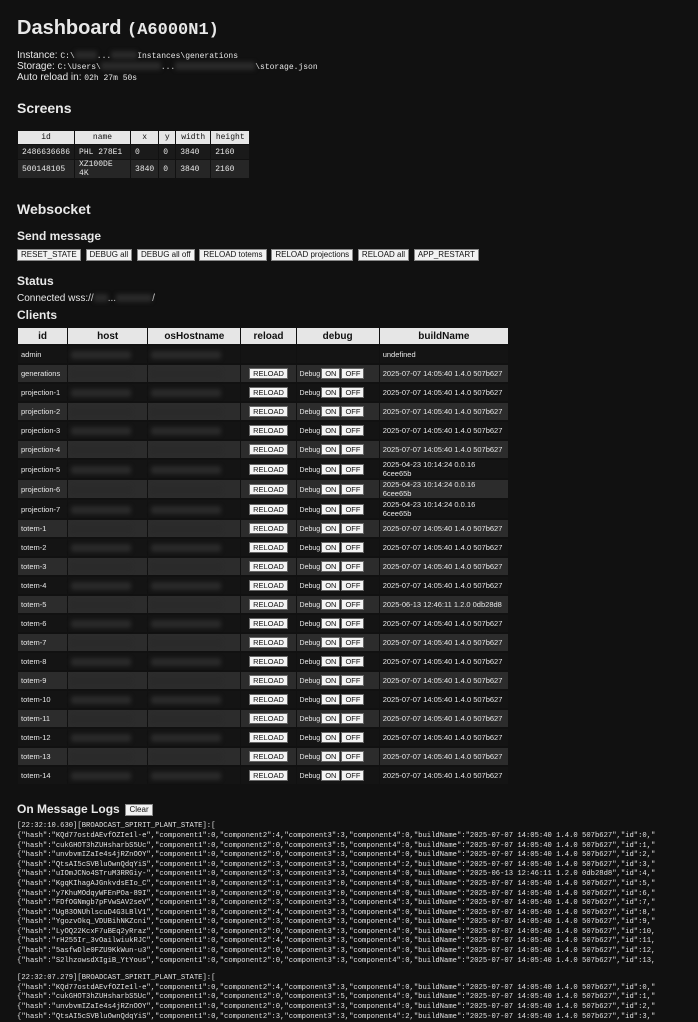 The image size is (698, 1022). Describe the element at coordinates (68, 809) in the screenshot. I see `logs-heading: On Message Logs` at that location.